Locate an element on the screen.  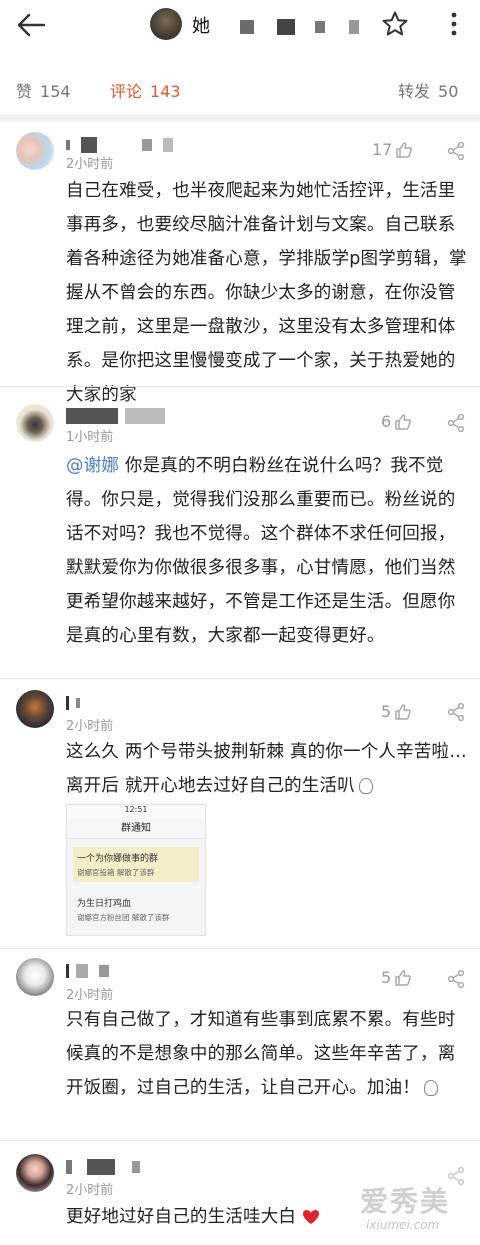
screenshot-status-time: 12:51 is located at coordinates (136, 812).